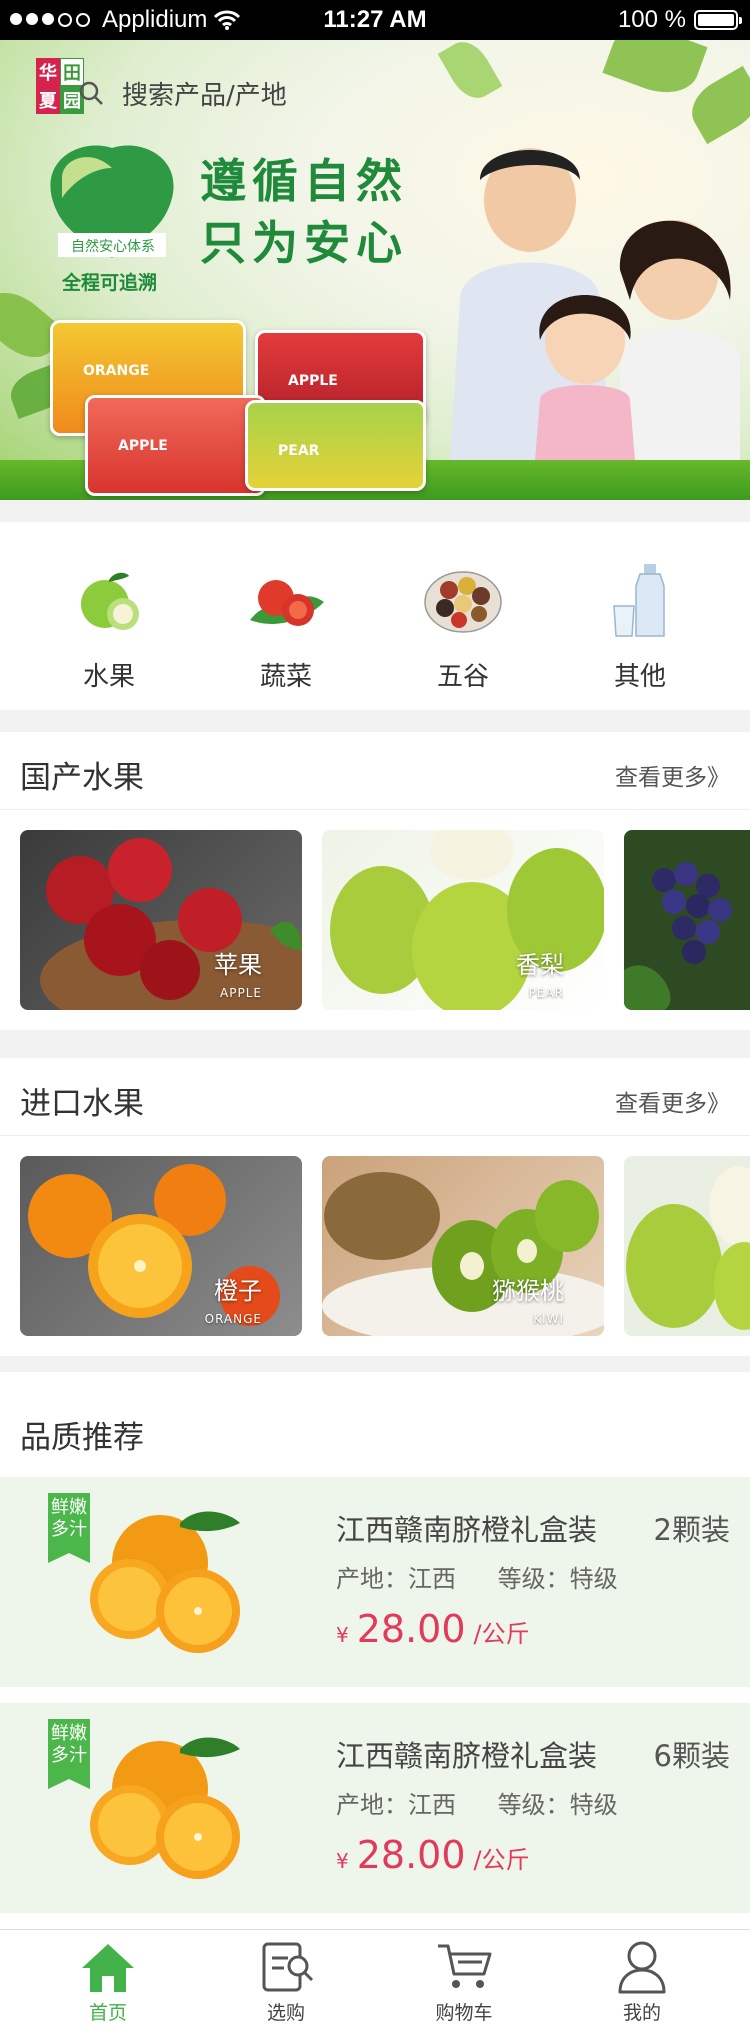  I want to click on badge-text: 自然安心体系, so click(113, 247).